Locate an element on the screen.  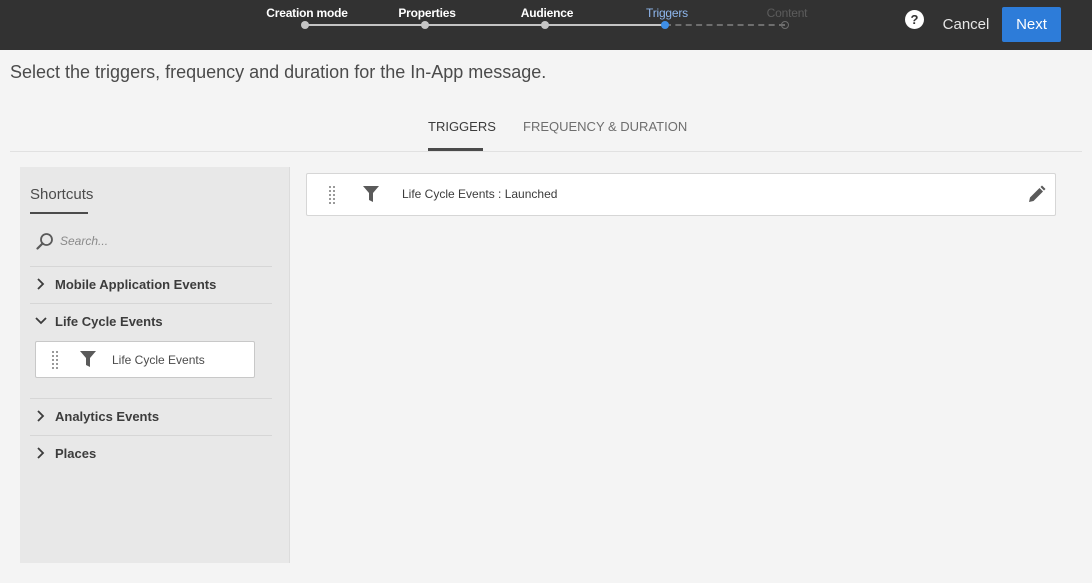
tab-triggers: TRIGGERS is located at coordinates (462, 126).